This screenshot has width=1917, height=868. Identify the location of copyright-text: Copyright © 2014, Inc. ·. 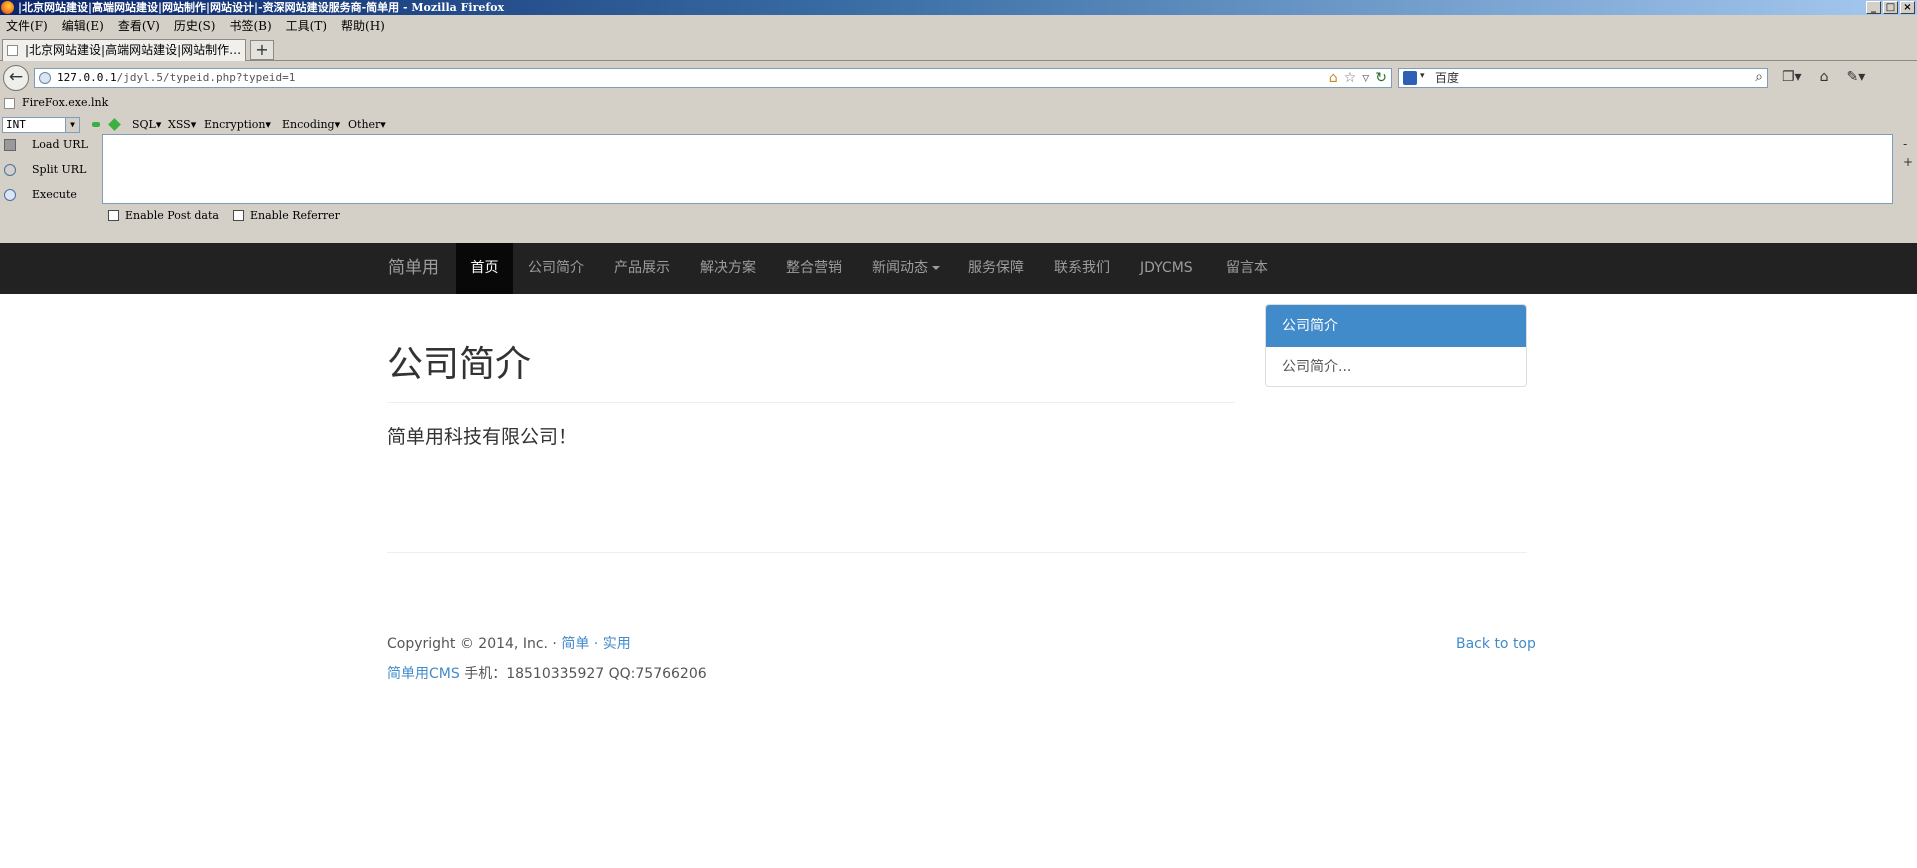
(474, 644).